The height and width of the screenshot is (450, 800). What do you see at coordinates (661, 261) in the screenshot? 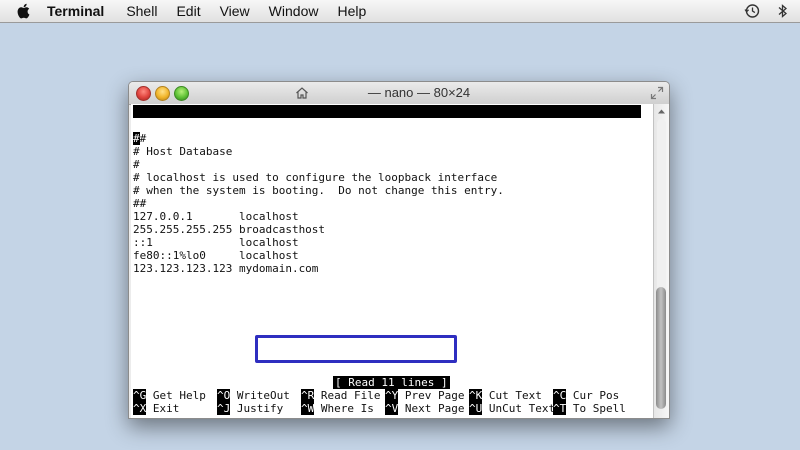
I see `vertical-scrollbar` at bounding box center [661, 261].